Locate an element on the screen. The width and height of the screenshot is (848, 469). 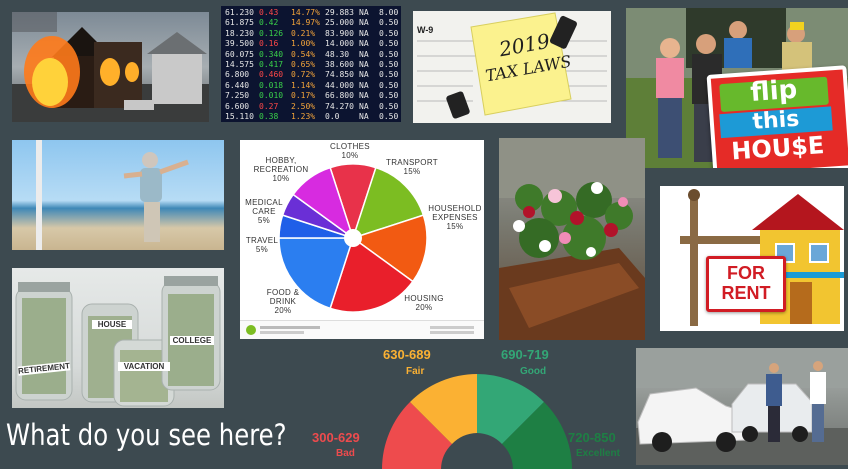
stock-cell: 1.14% is located at coordinates (303, 85).